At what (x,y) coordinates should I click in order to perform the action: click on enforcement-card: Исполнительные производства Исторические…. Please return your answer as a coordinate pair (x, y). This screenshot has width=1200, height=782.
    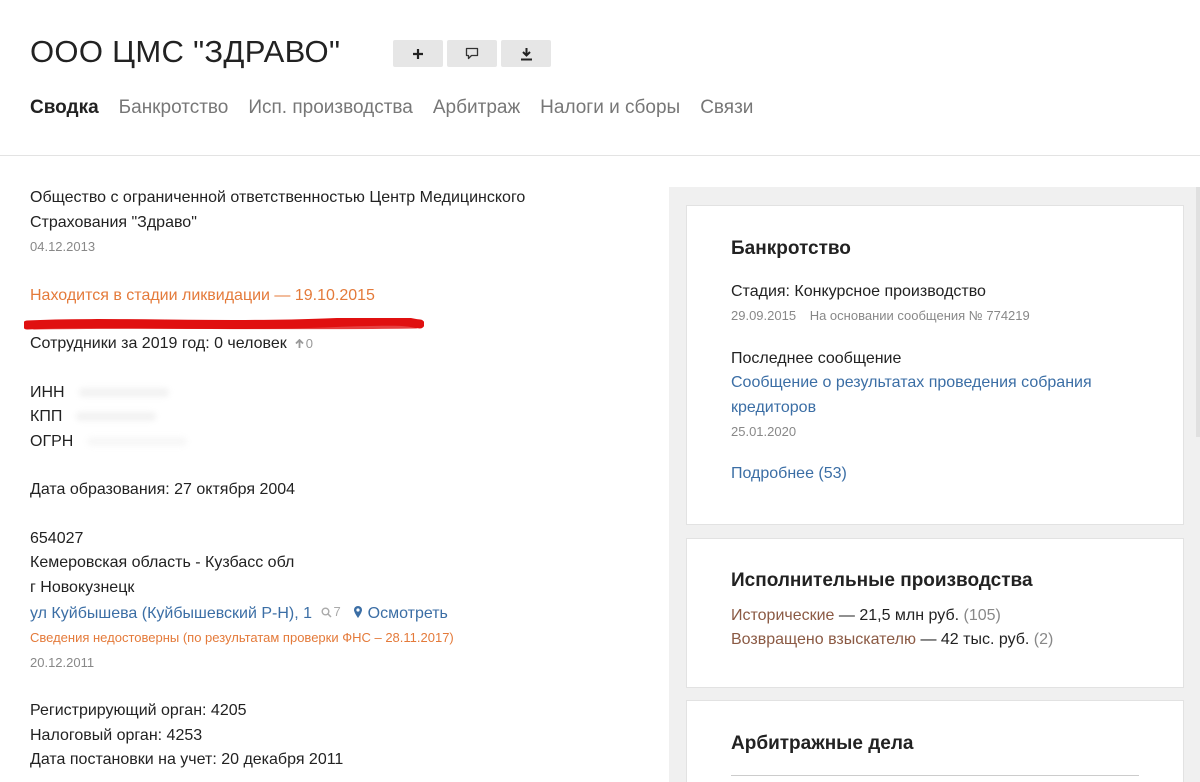
    Looking at the image, I should click on (935, 613).